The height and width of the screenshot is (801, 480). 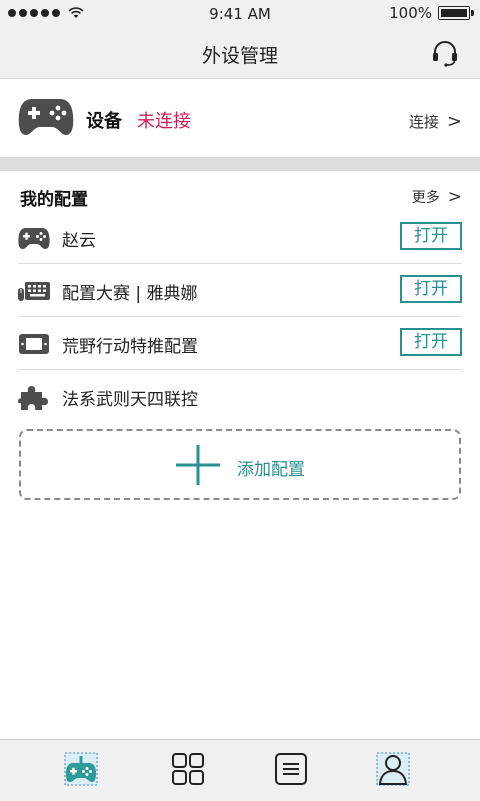 I want to click on page-title: 外设管理, so click(x=239, y=56).